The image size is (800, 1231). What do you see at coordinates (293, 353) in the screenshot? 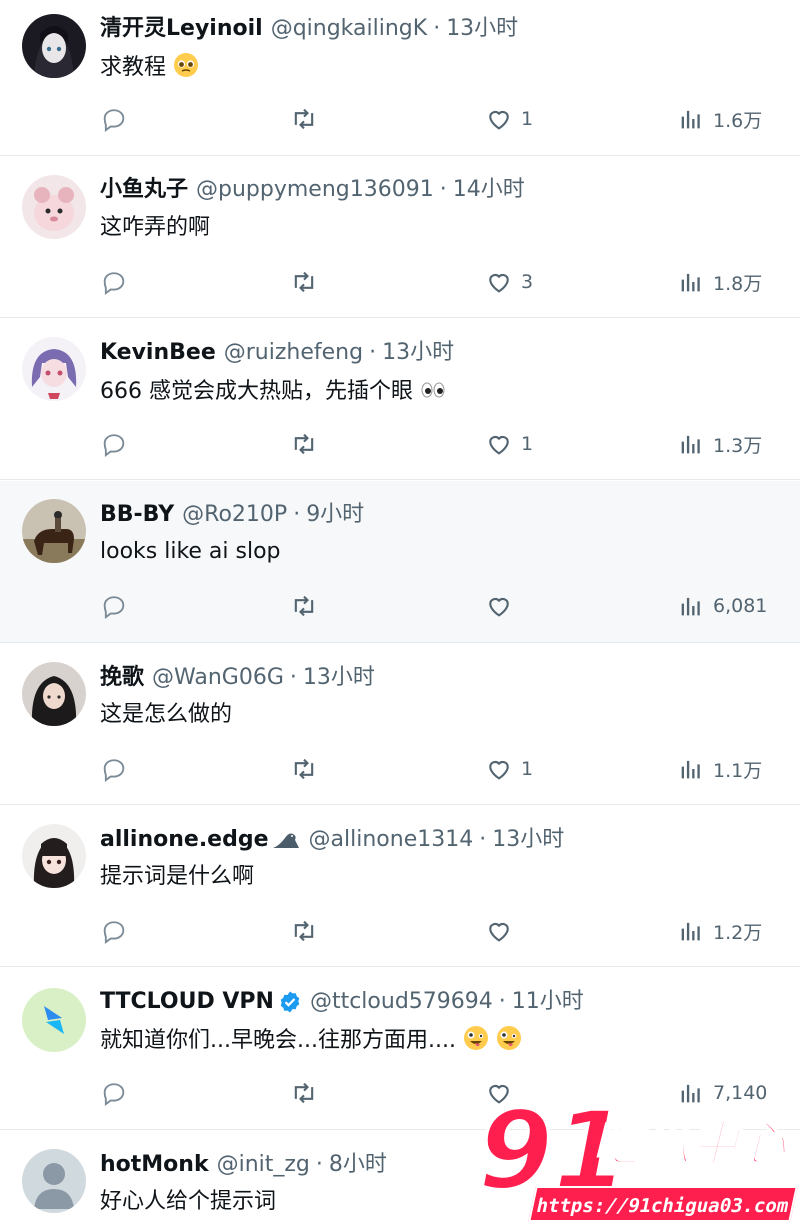
I see `user-handle: @ruizhefeng` at bounding box center [293, 353].